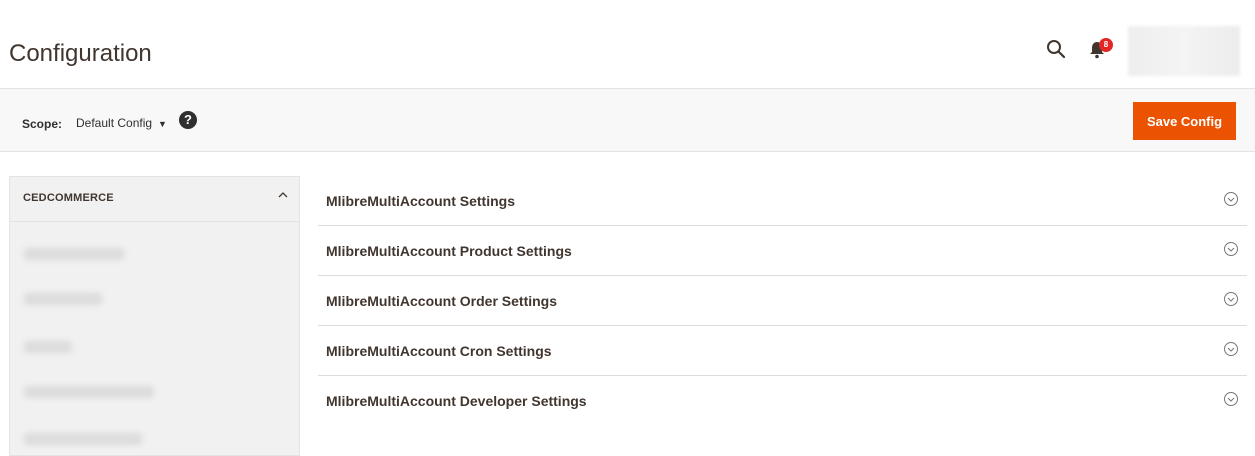 The width and height of the screenshot is (1255, 456). I want to click on scope-toolbar: Scope: Default Config ▼ ? Save Config, so click(627, 120).